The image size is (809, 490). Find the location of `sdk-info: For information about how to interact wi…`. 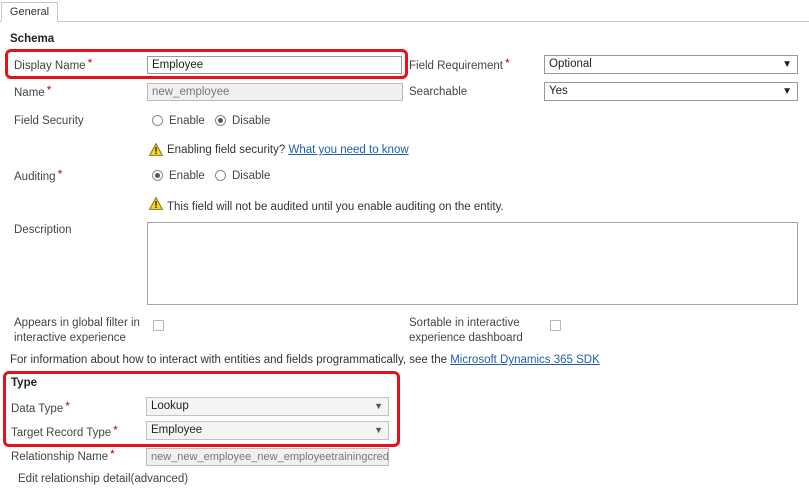

sdk-info: For information about how to interact wi… is located at coordinates (305, 360).